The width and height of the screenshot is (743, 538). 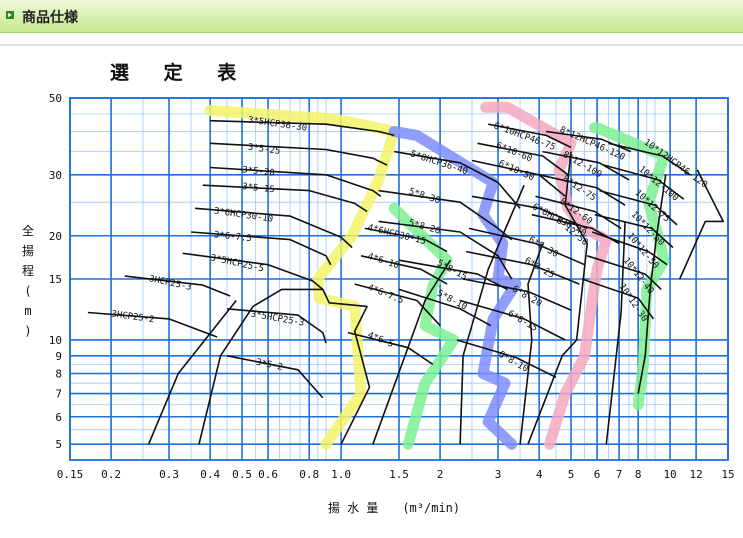 What do you see at coordinates (669, 474) in the screenshot?
I see `x-tick-label: 10` at bounding box center [669, 474].